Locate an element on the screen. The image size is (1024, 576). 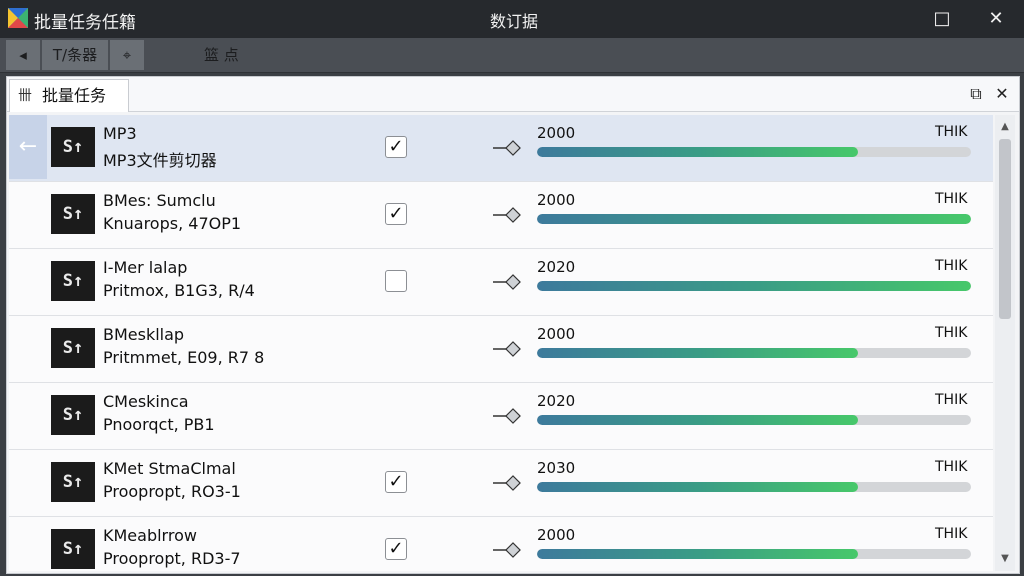
task-detail: Pritmmet, E09, R7 8 is located at coordinates (184, 357).